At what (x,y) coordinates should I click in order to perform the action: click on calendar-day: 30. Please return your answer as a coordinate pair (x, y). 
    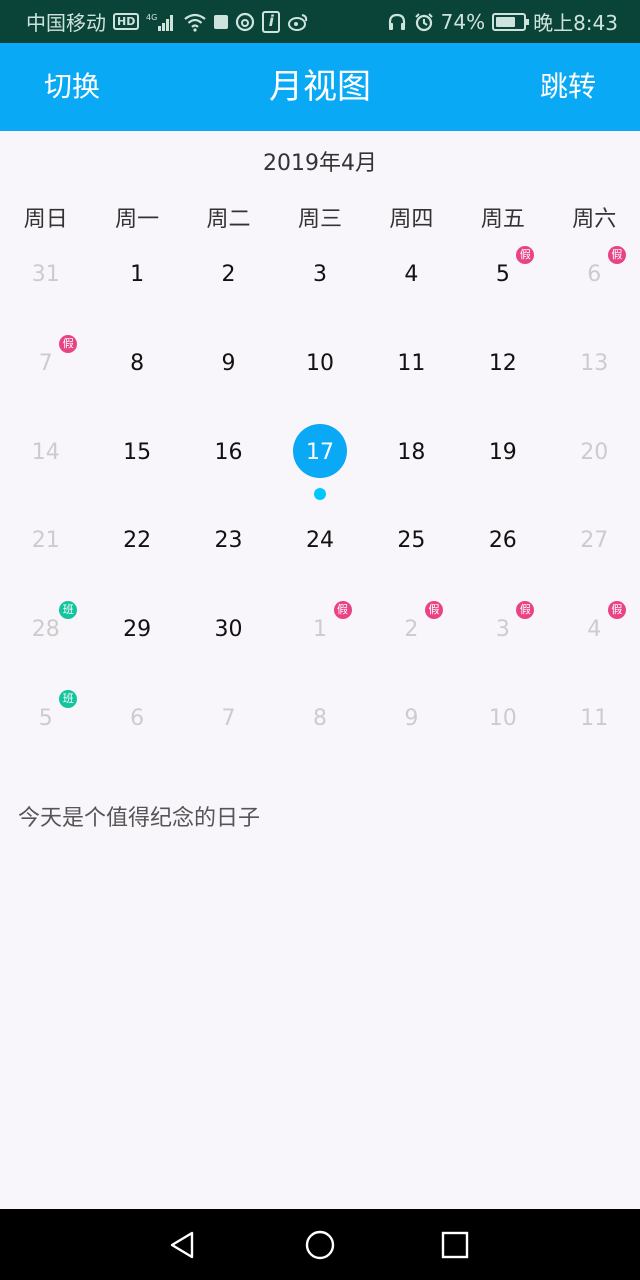
    Looking at the image, I should click on (228, 629).